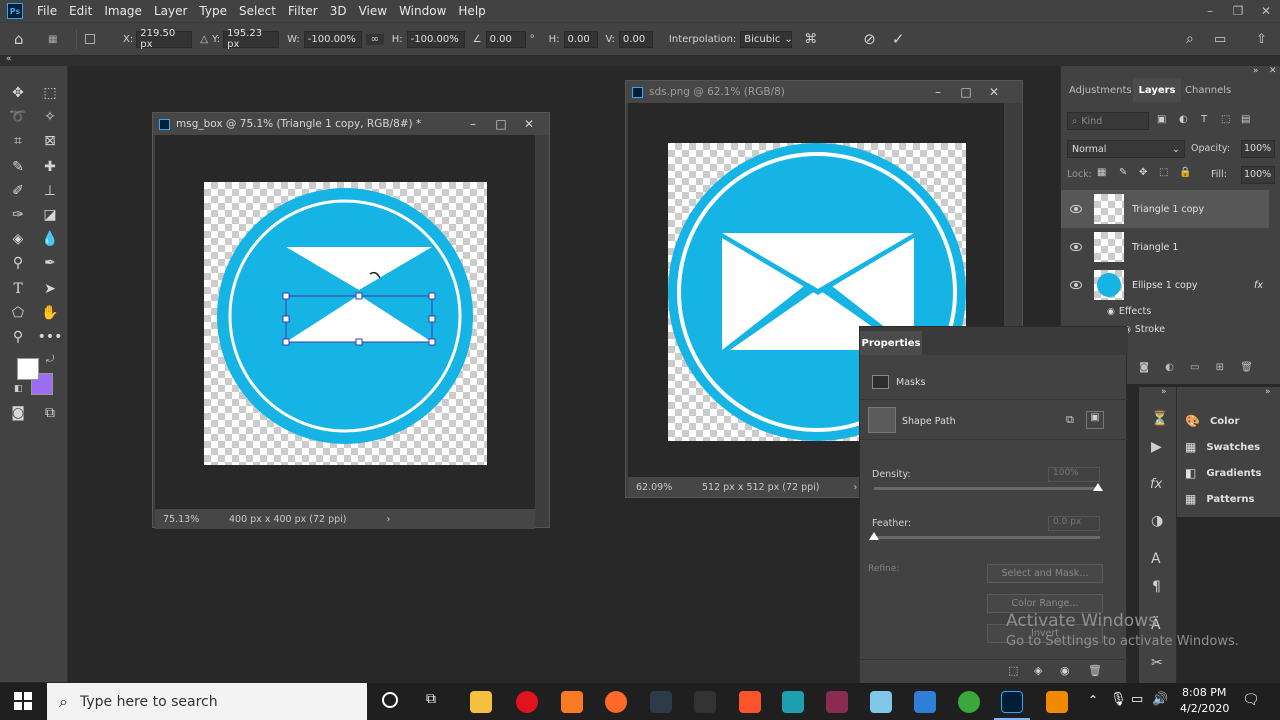  Describe the element at coordinates (50, 263) in the screenshot. I see `pen-tool-icon: ✒` at that location.